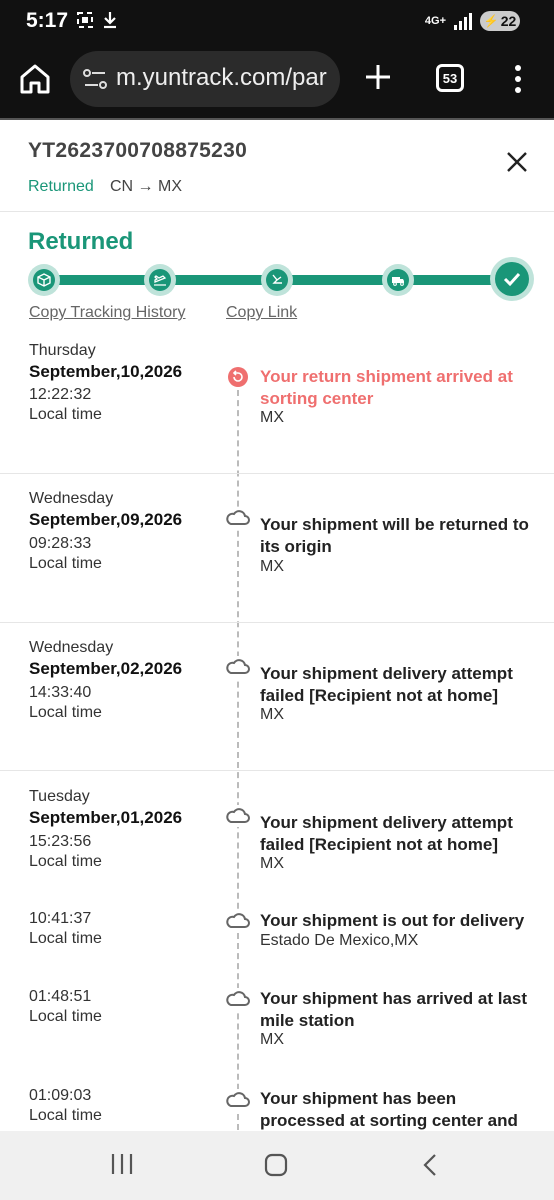  I want to click on signal-icon, so click(463, 21).